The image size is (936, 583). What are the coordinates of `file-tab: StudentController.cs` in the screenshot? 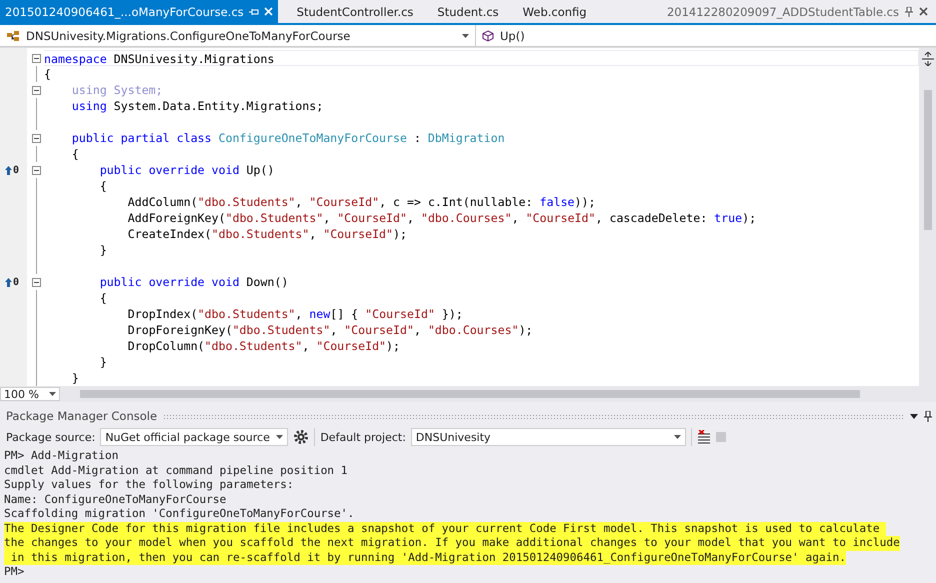 It's located at (355, 11).